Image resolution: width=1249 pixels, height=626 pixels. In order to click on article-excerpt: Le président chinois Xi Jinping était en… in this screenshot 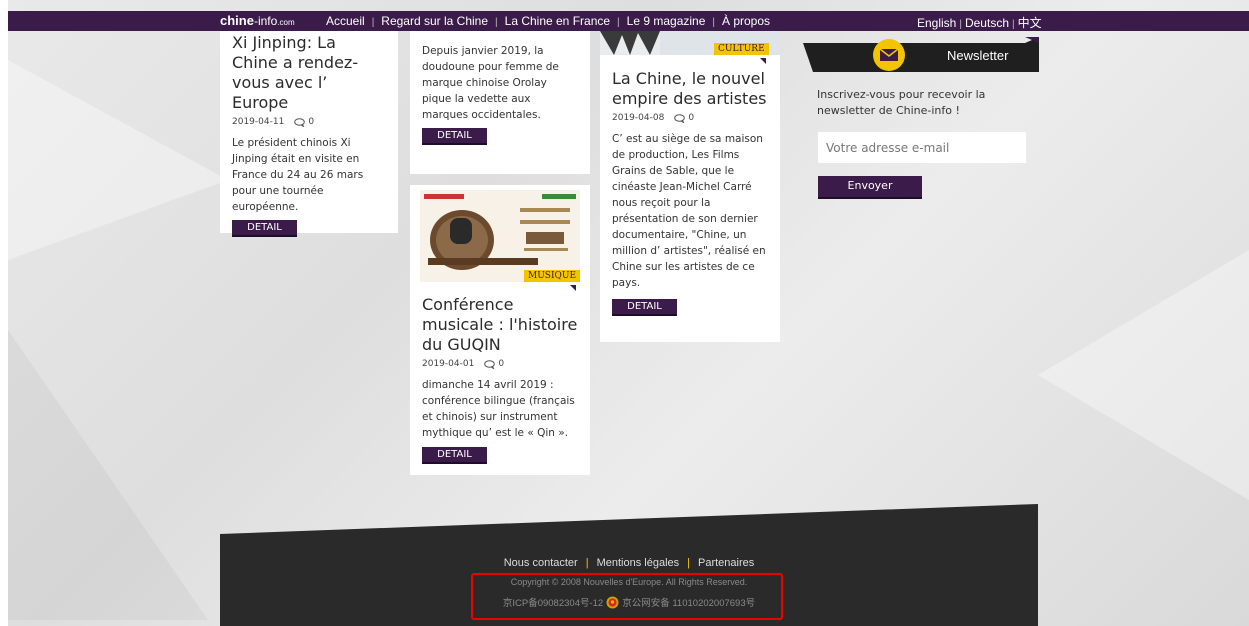, I will do `click(298, 175)`.